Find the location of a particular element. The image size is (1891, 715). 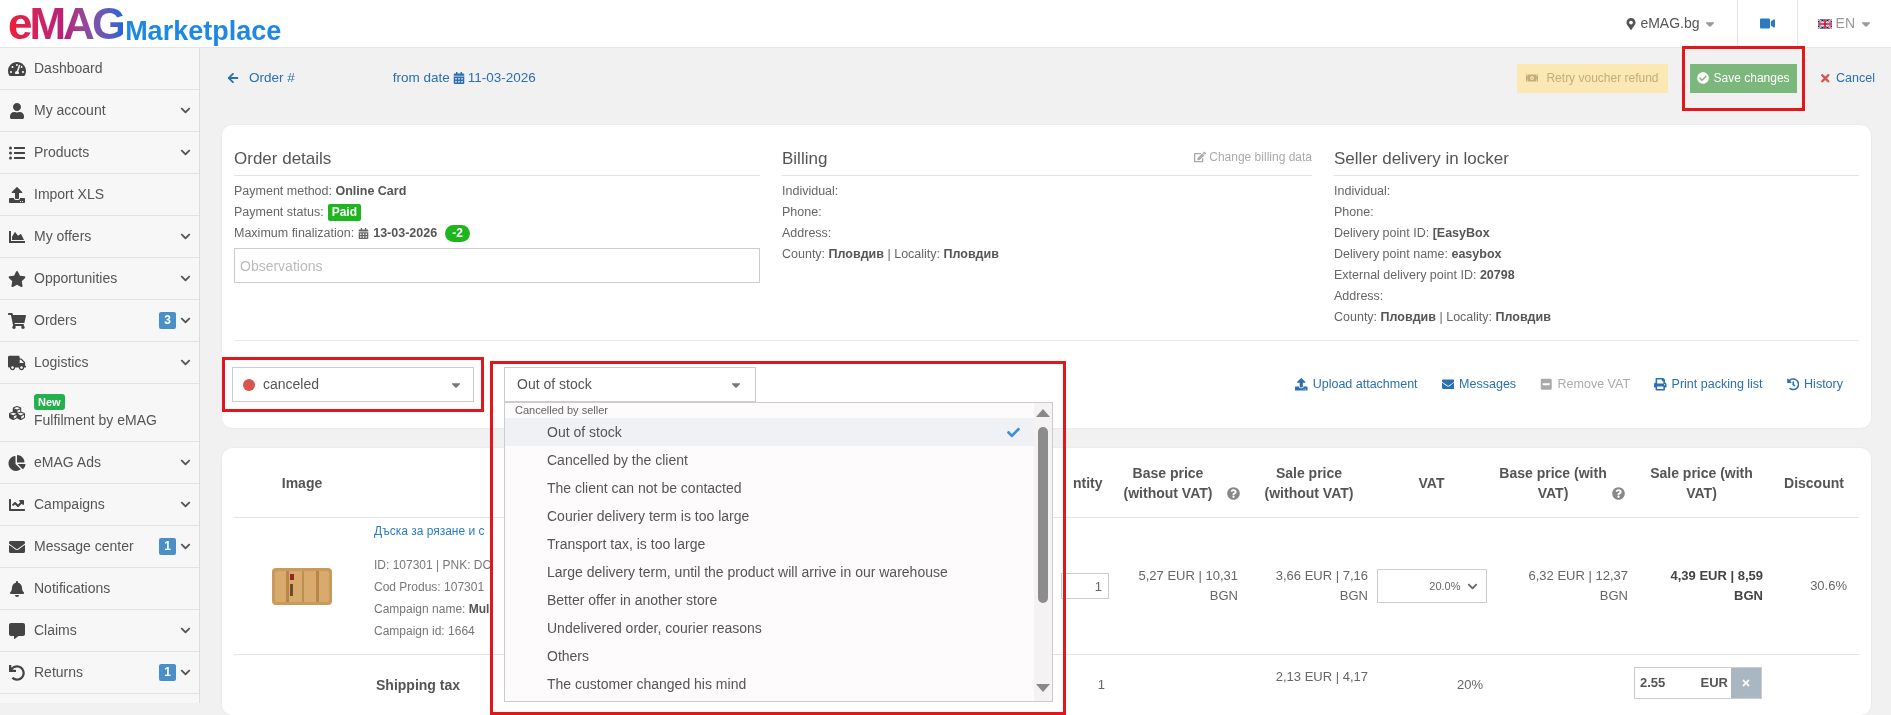

sidebar-item: My account is located at coordinates (99, 111).